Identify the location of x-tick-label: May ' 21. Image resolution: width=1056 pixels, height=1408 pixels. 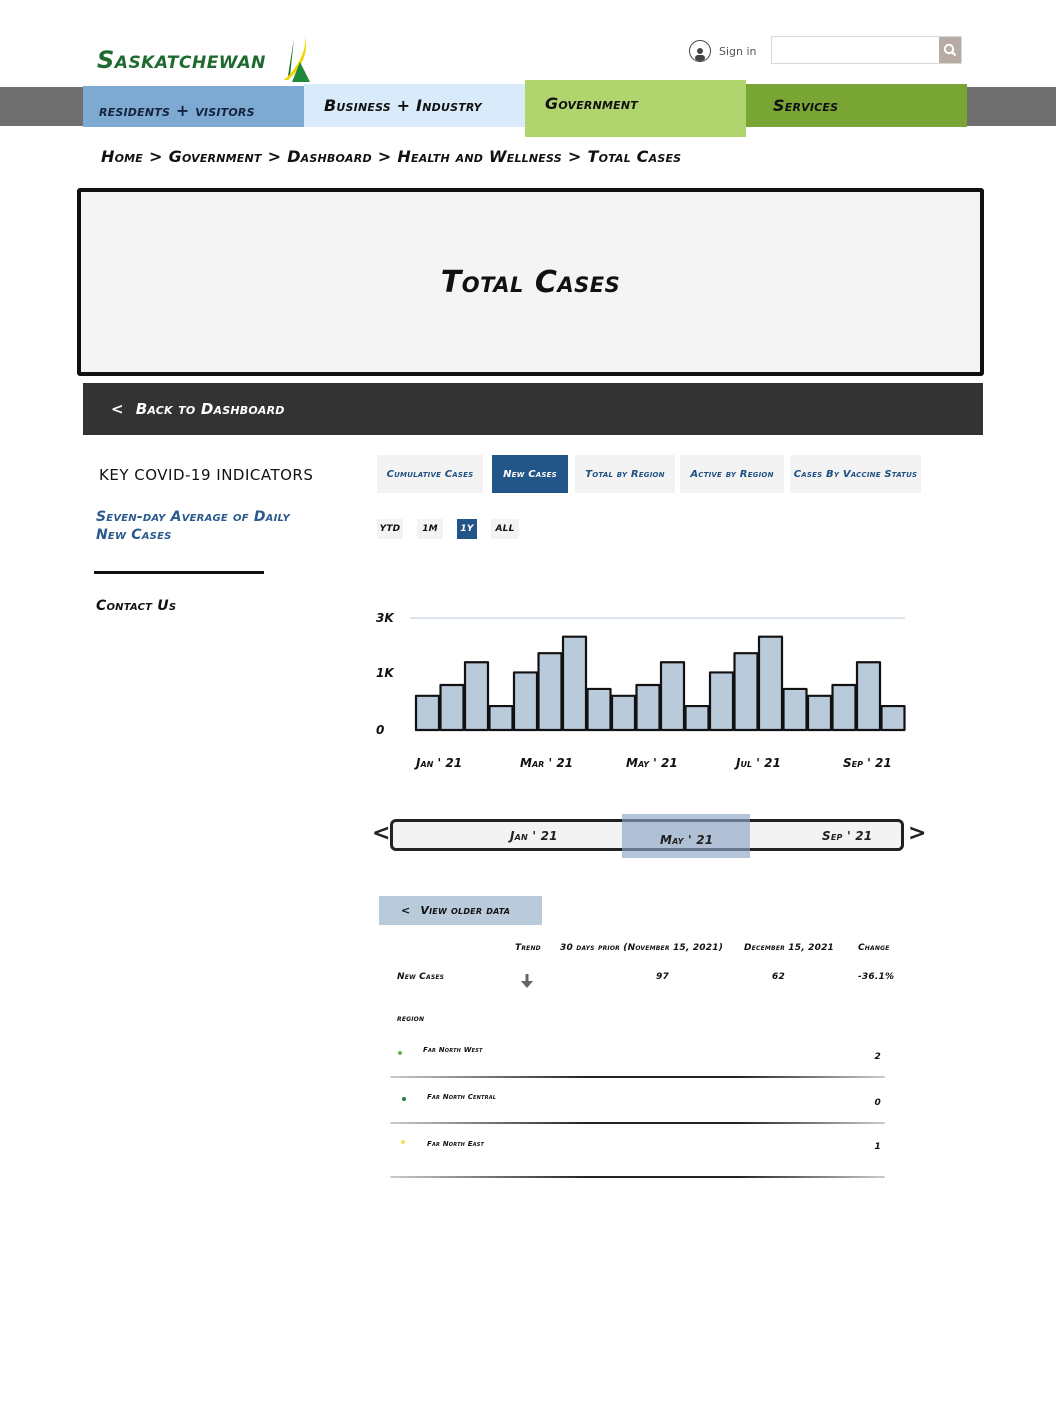
(652, 763).